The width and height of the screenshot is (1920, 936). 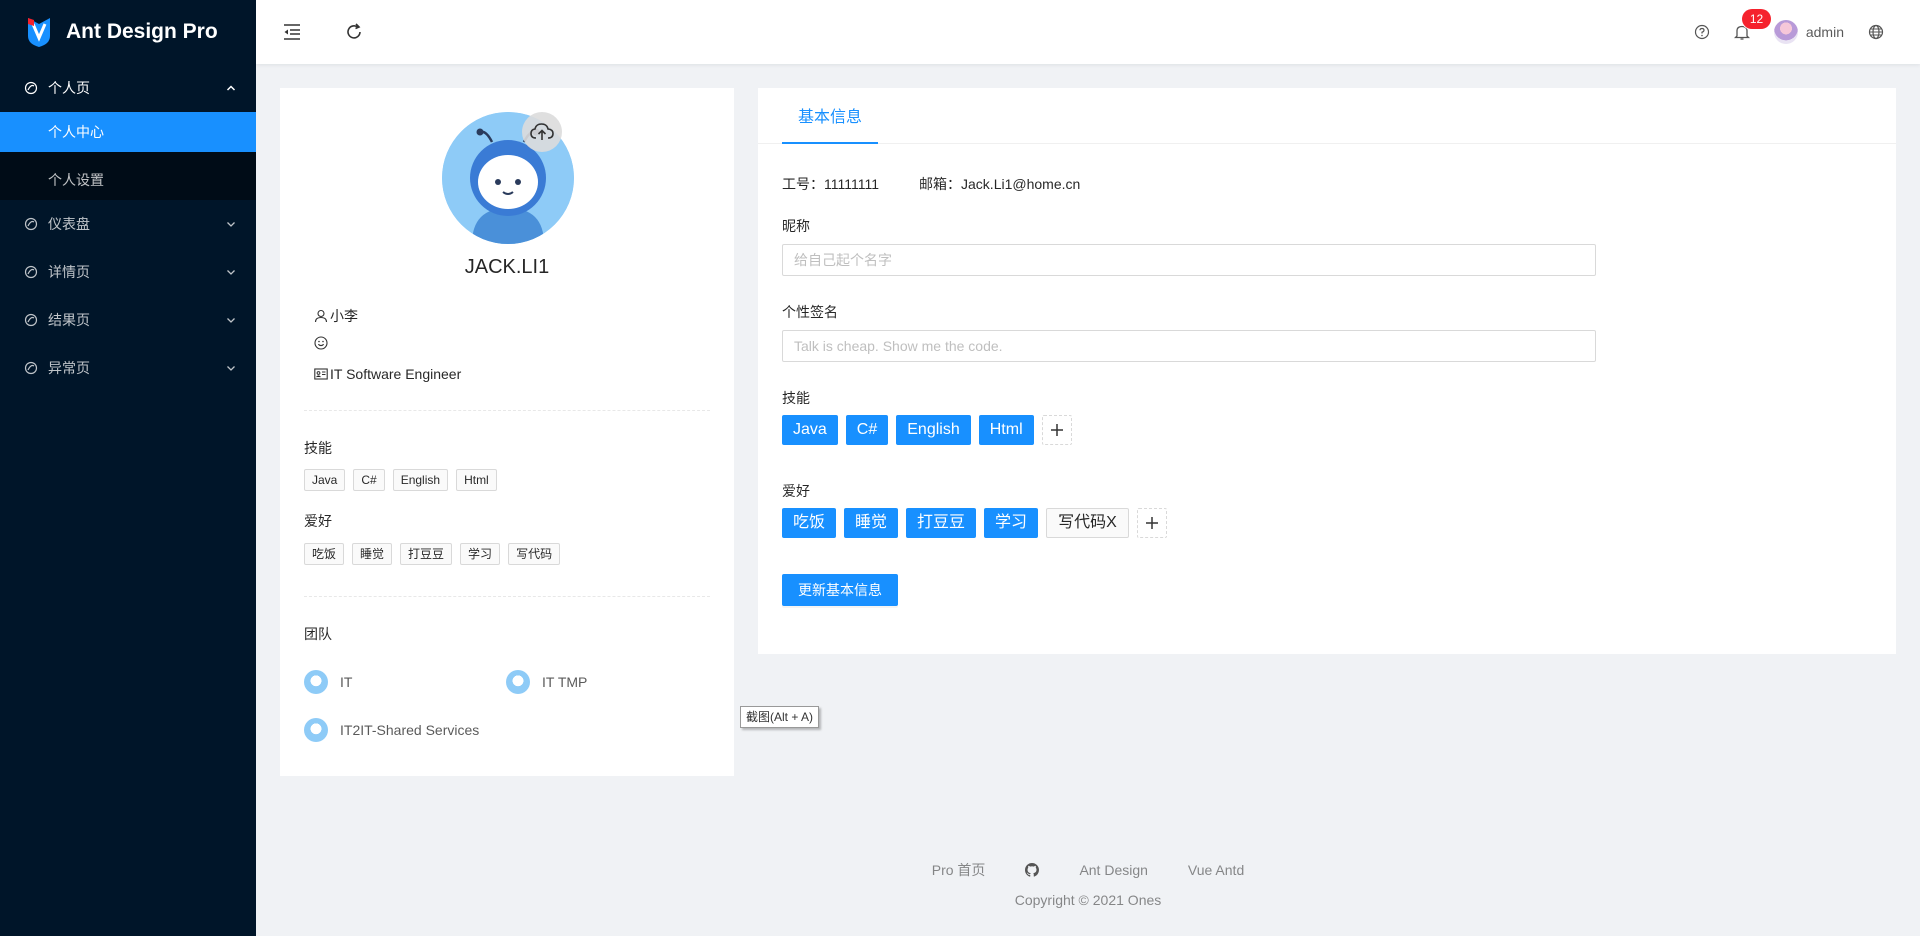 What do you see at coordinates (1876, 32) in the screenshot?
I see `language-icon` at bounding box center [1876, 32].